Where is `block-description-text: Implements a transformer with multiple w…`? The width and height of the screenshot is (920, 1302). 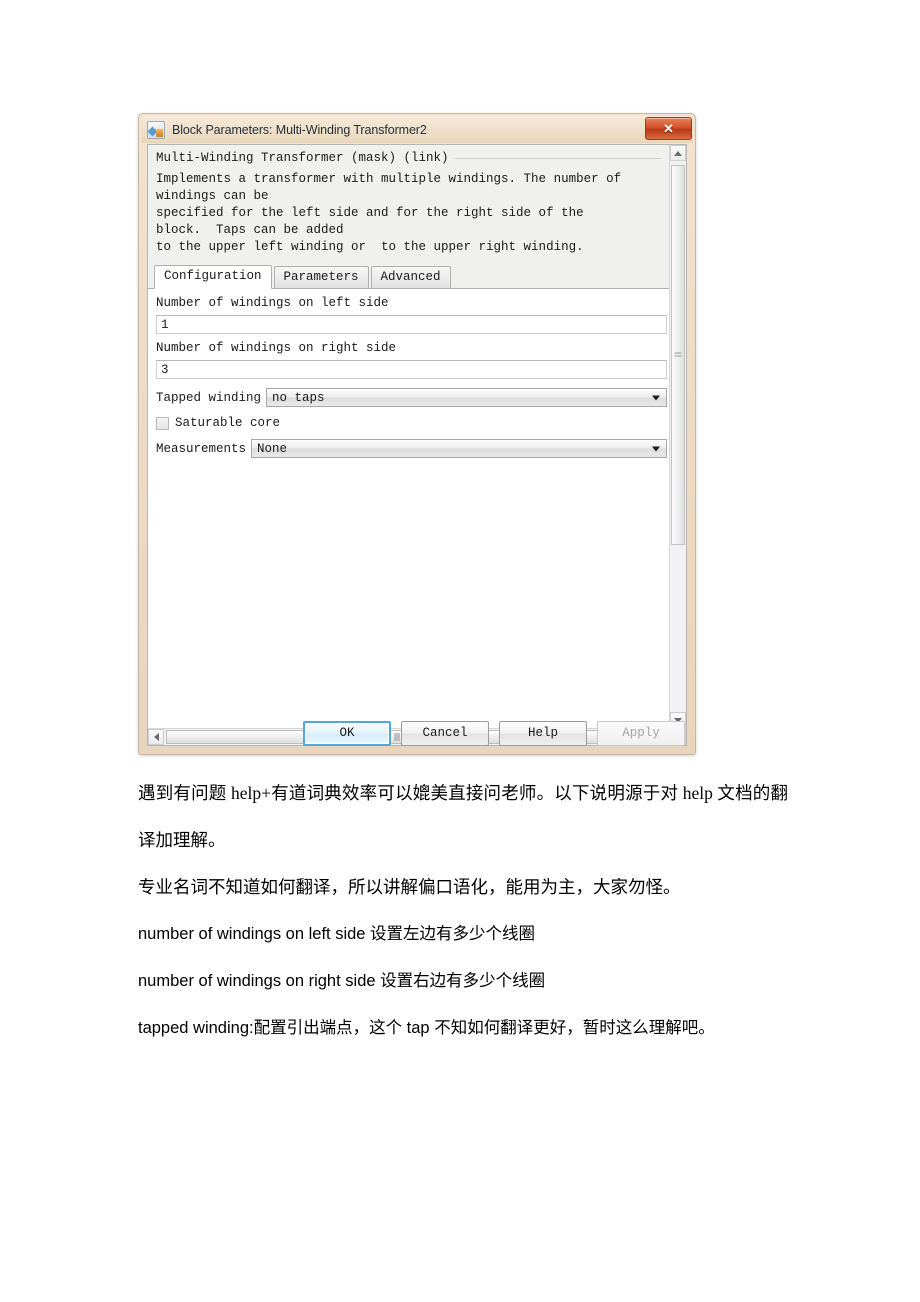 block-description-text: Implements a transformer with multiple w… is located at coordinates (389, 213).